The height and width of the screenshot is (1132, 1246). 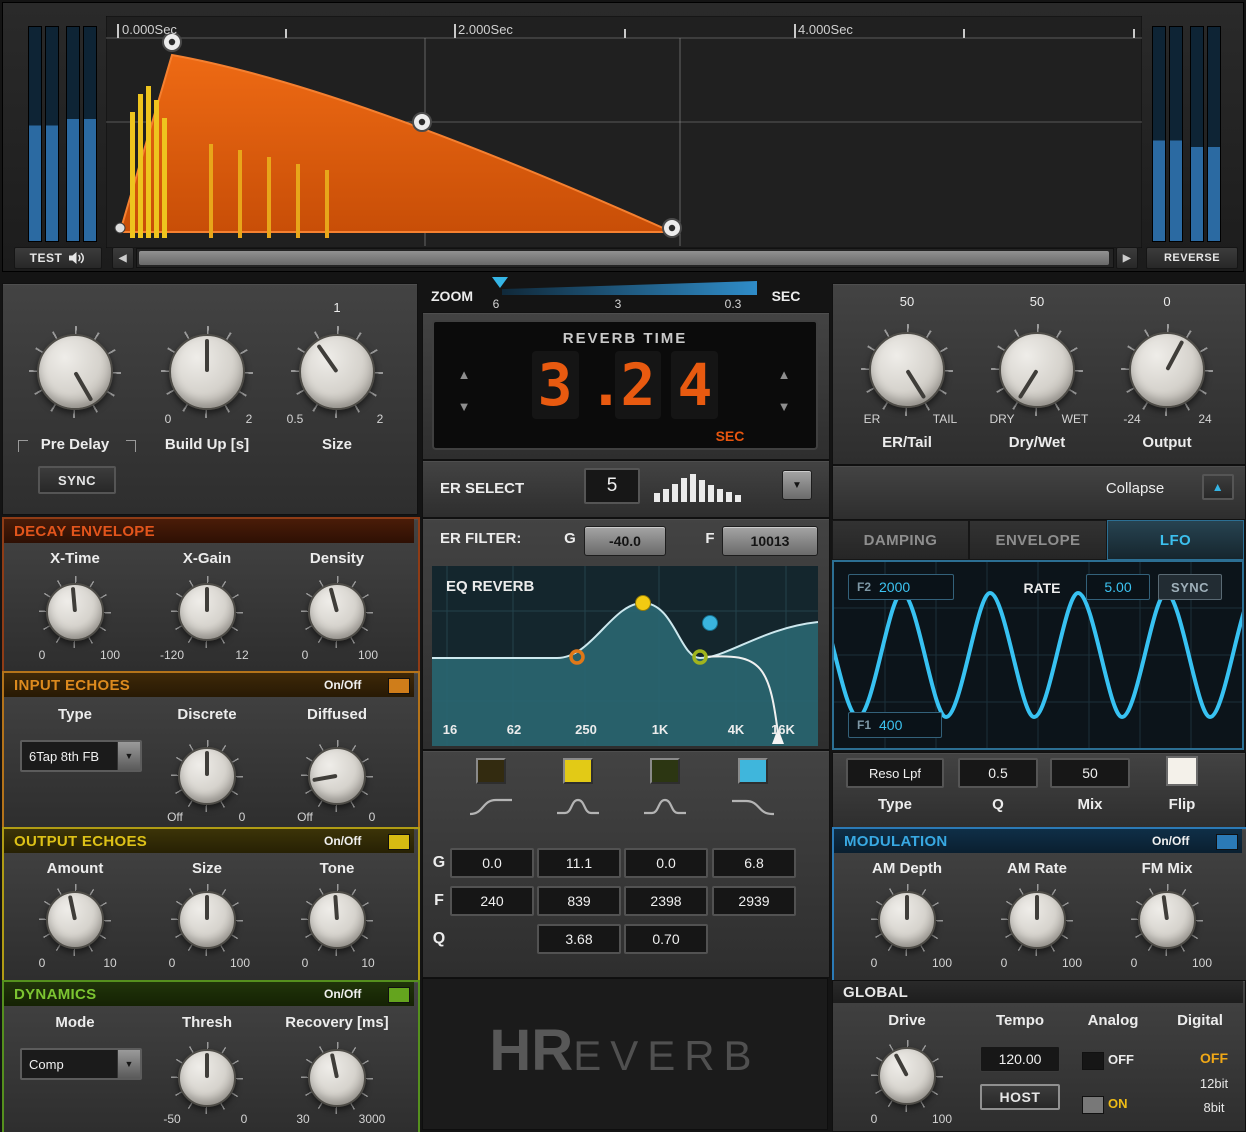 I want to click on recovery-knob, so click(x=337, y=1078).